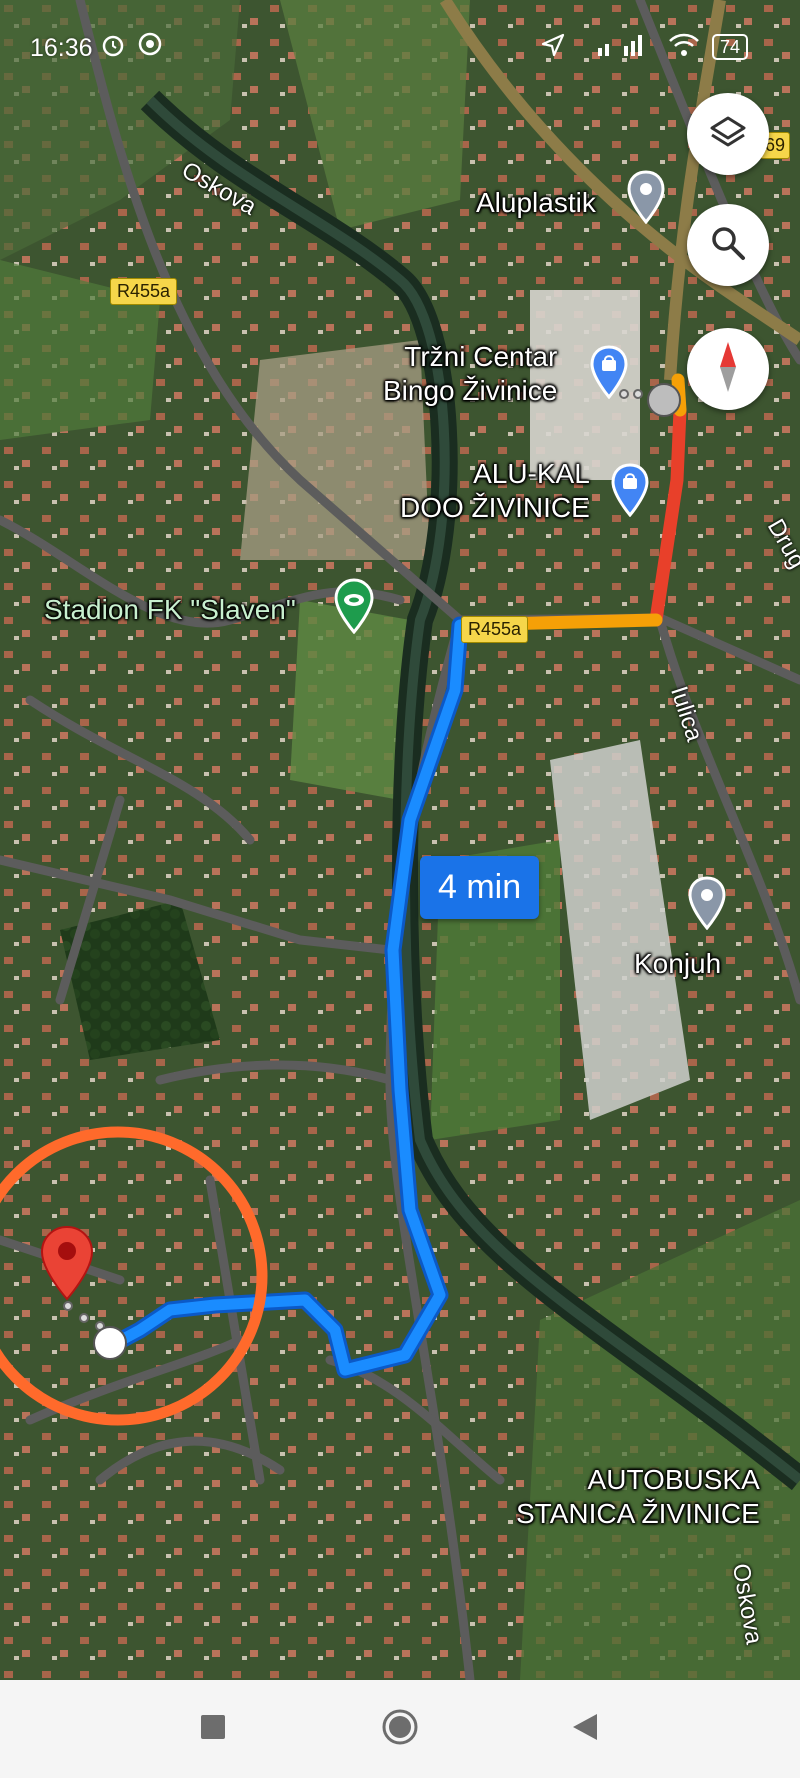  I want to click on place-name-line1: ALU-KAL, so click(531, 473).